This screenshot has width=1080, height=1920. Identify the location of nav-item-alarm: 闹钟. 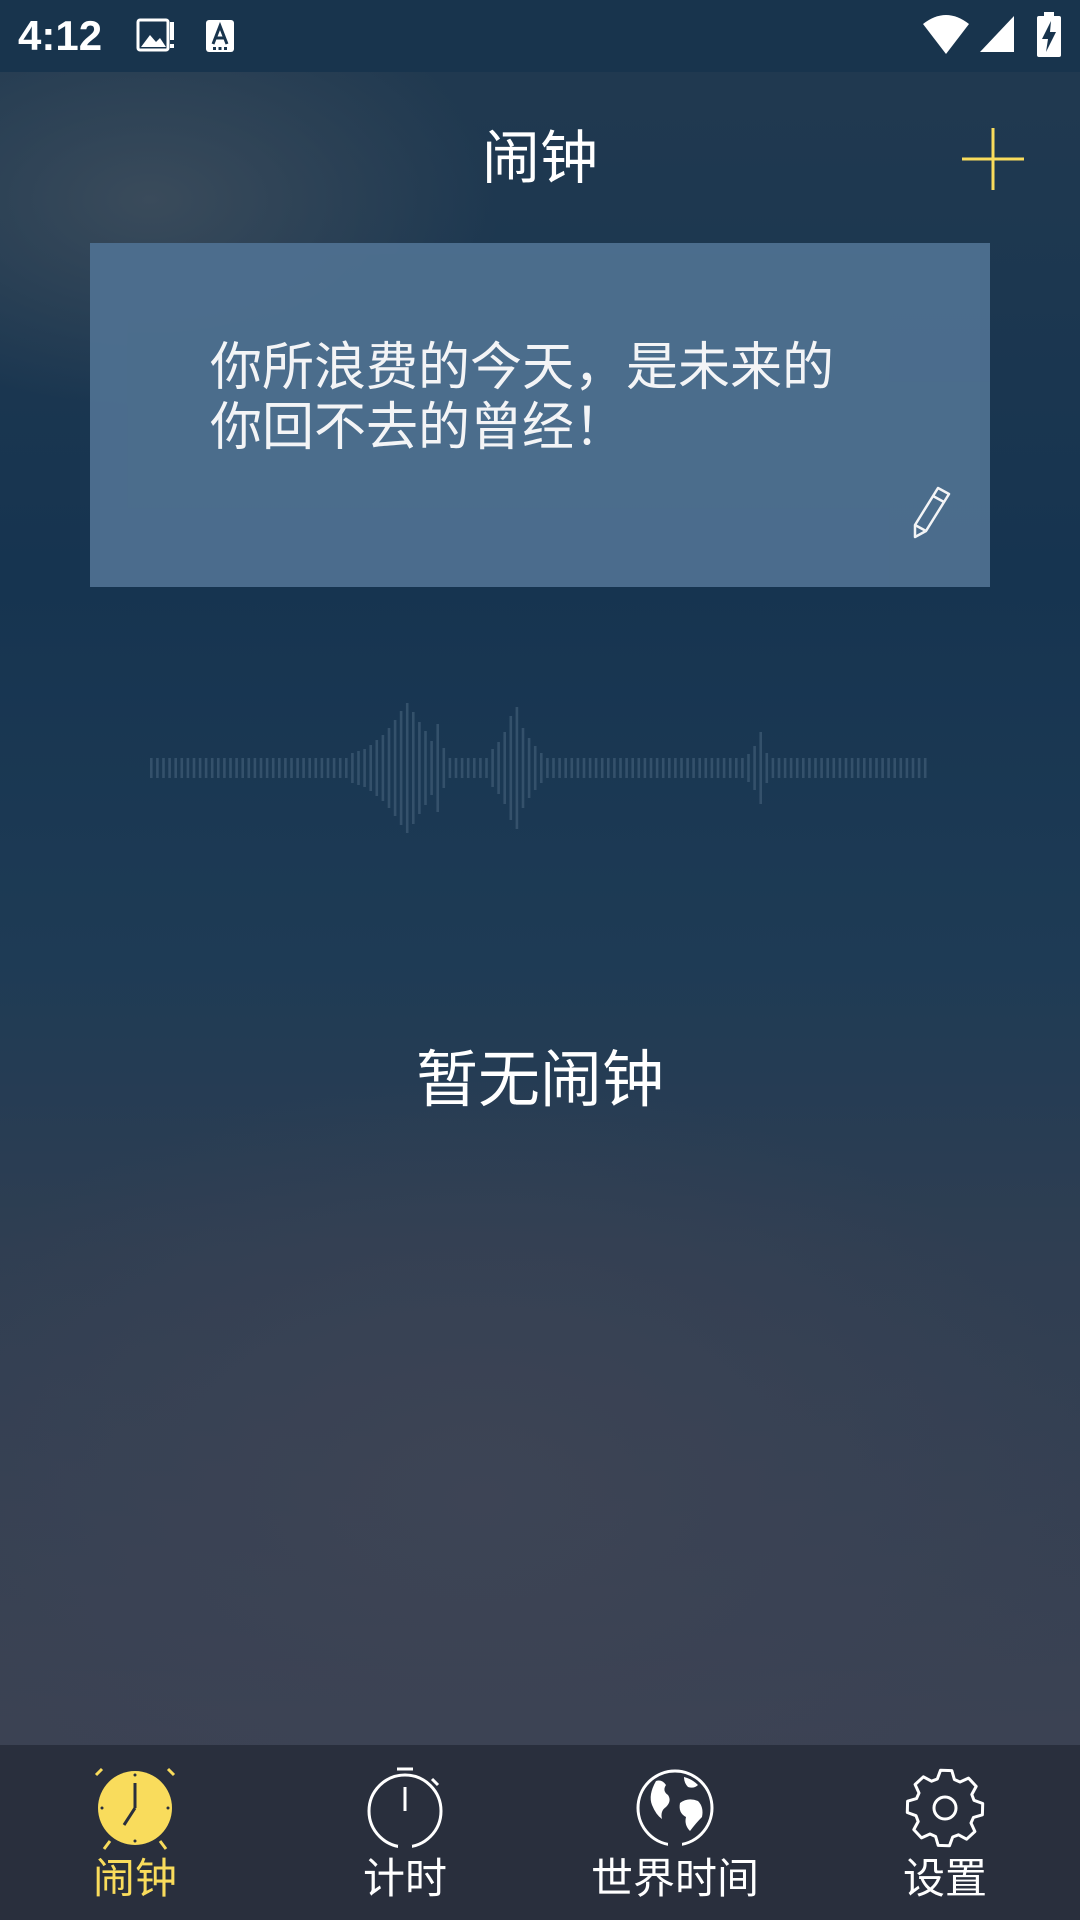
(135, 1832).